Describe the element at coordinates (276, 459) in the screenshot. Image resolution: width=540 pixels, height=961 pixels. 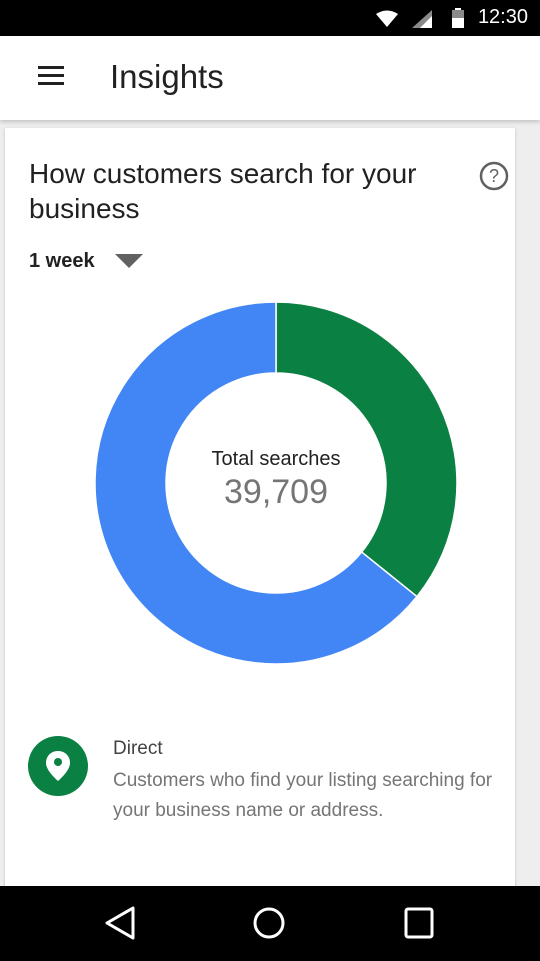
I see `total-searches-label: Total searches` at that location.